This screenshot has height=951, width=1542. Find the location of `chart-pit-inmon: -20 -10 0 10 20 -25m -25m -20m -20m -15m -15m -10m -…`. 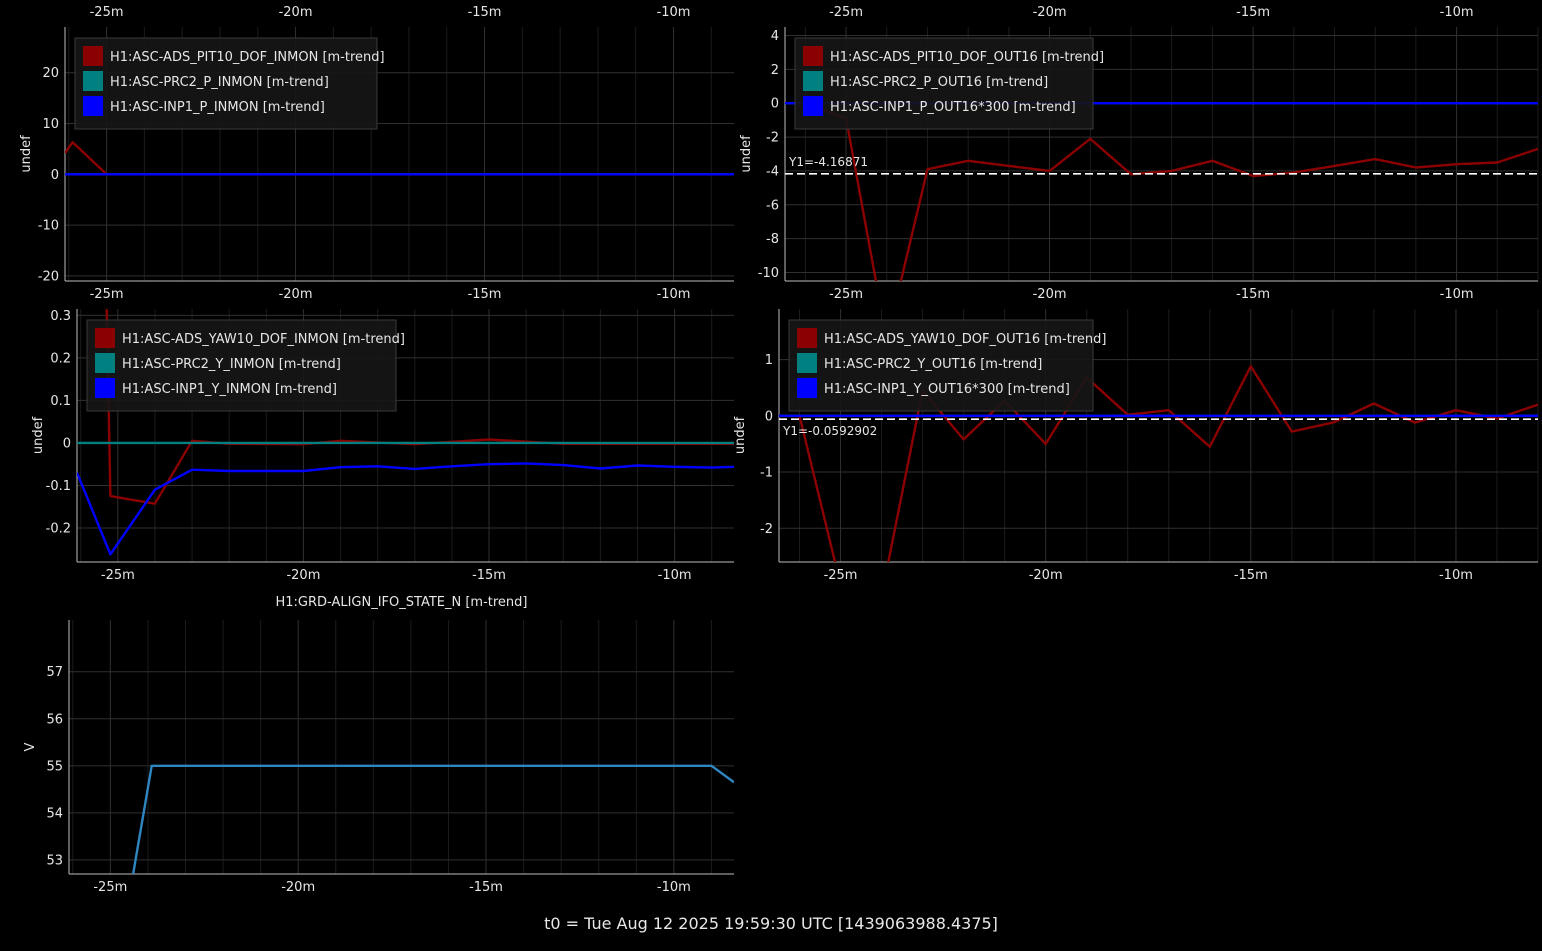

chart-pit-inmon: -20 -10 0 10 20 -25m -25m -20m -20m -15m -15m -10m -… is located at coordinates (376, 153).